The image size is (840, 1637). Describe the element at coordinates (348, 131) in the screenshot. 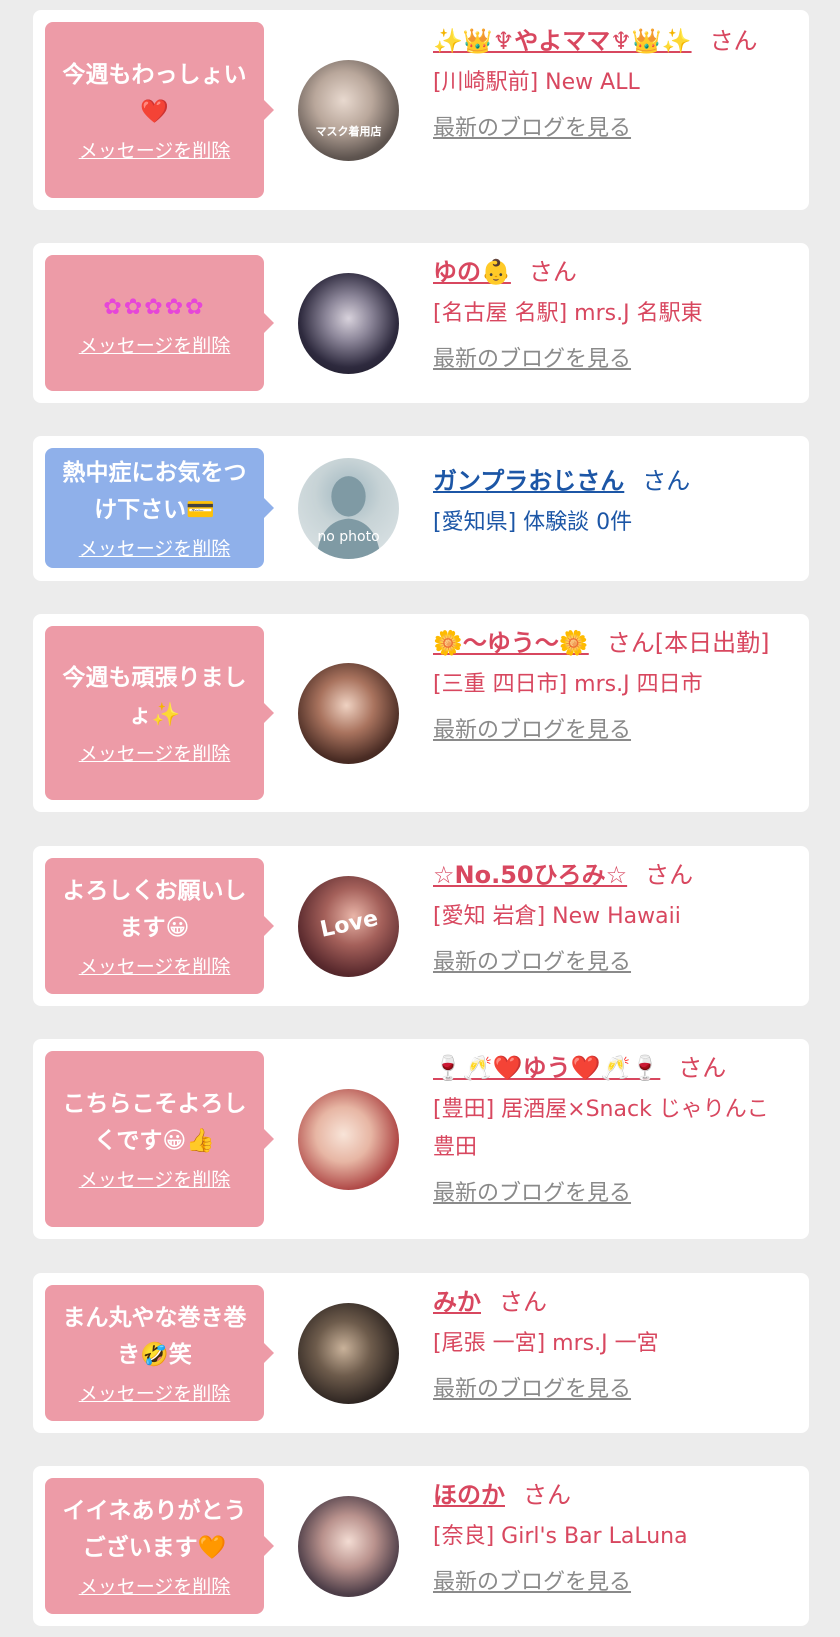

I see `avatar-overlay-text: マスク着用店` at that location.